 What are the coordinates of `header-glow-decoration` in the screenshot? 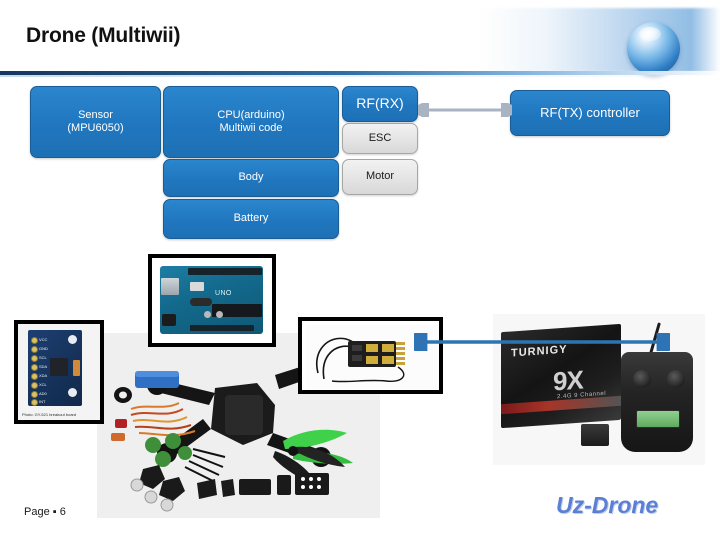 It's located at (600, 40).